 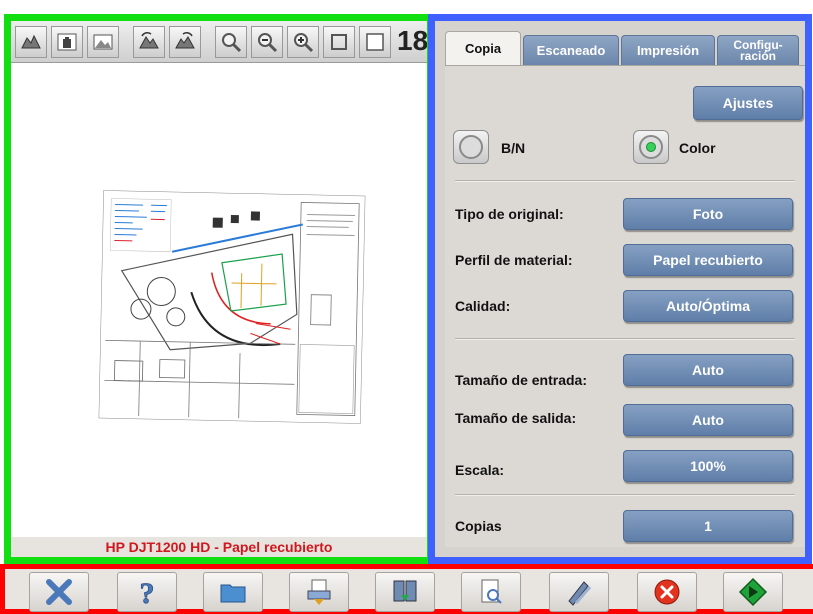 I want to click on rotate-right-icon, so click(x=185, y=42).